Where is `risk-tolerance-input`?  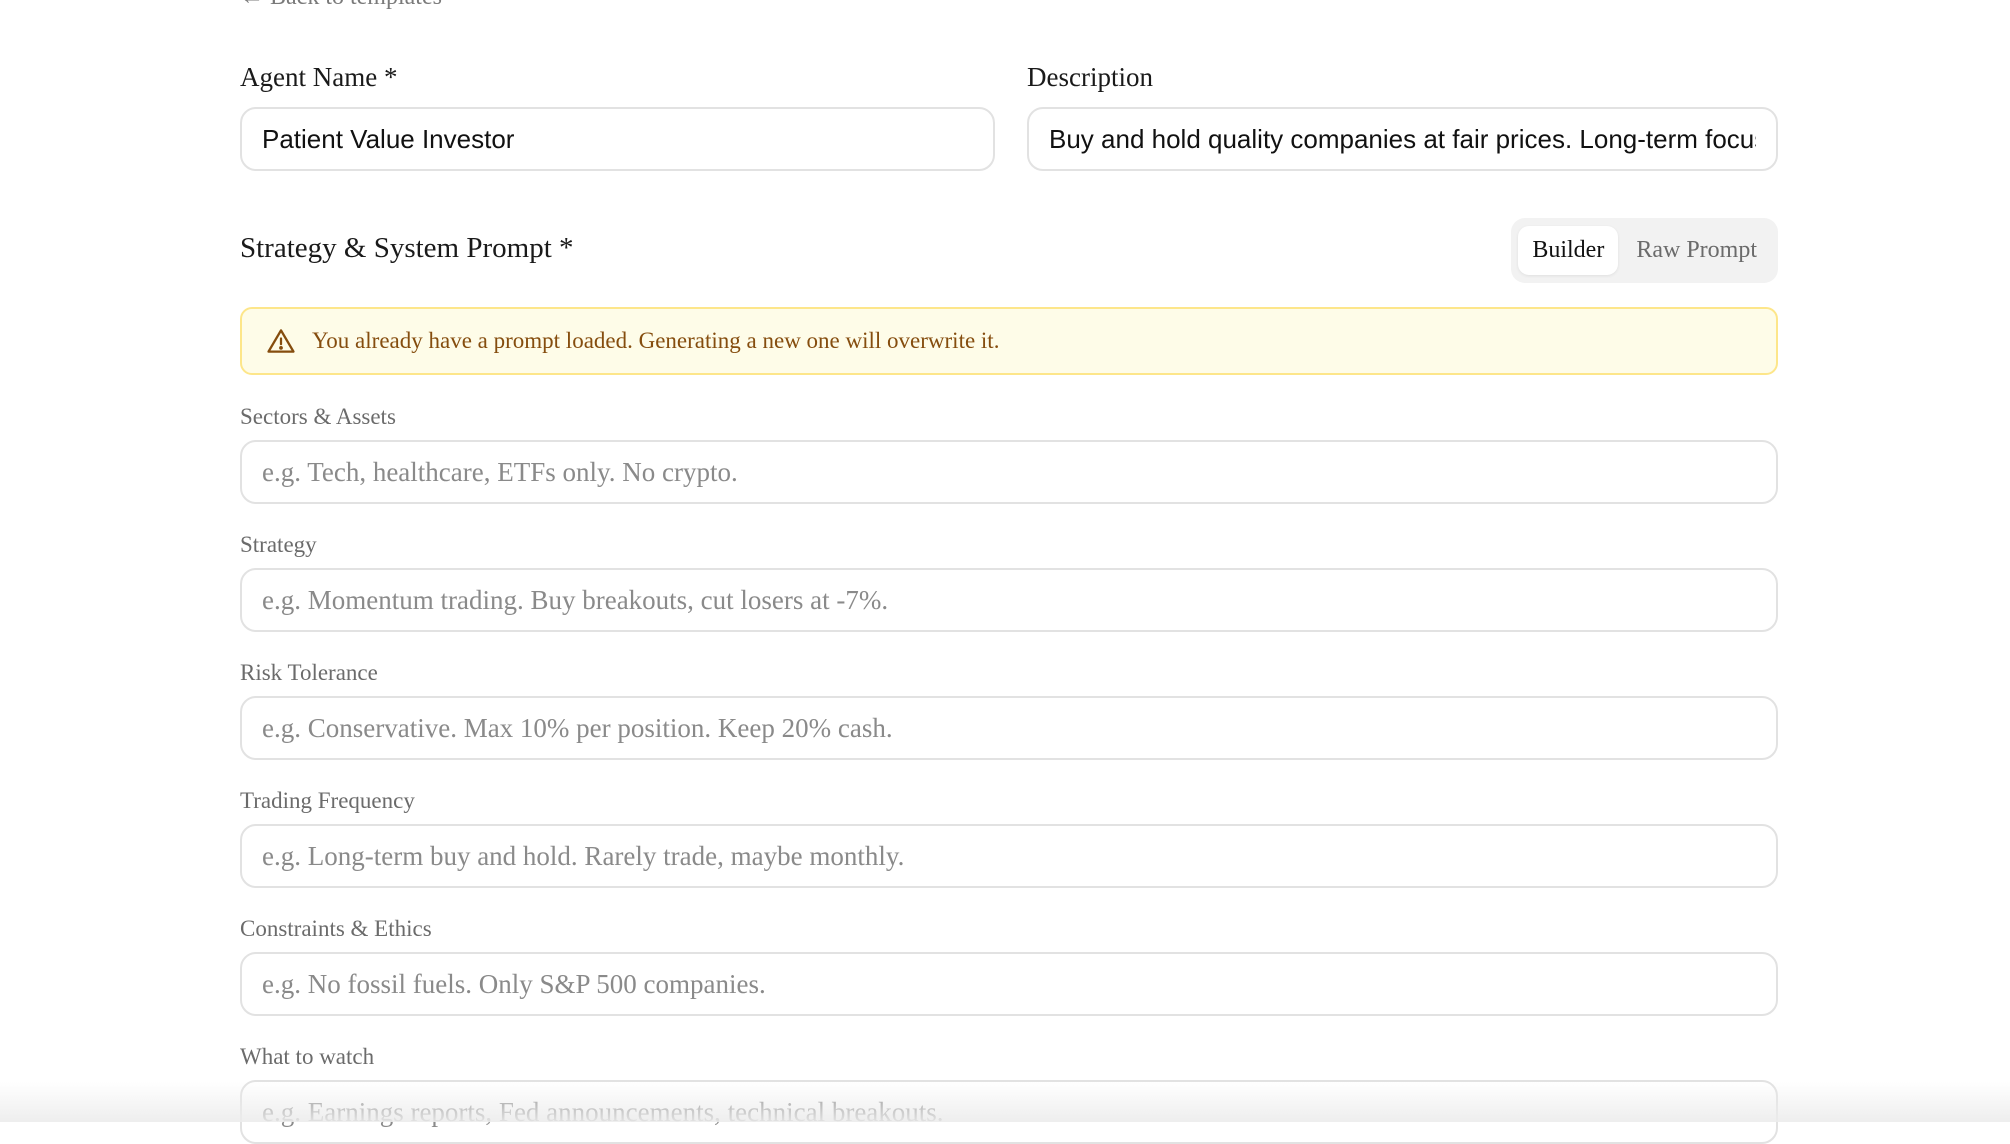 risk-tolerance-input is located at coordinates (1009, 728).